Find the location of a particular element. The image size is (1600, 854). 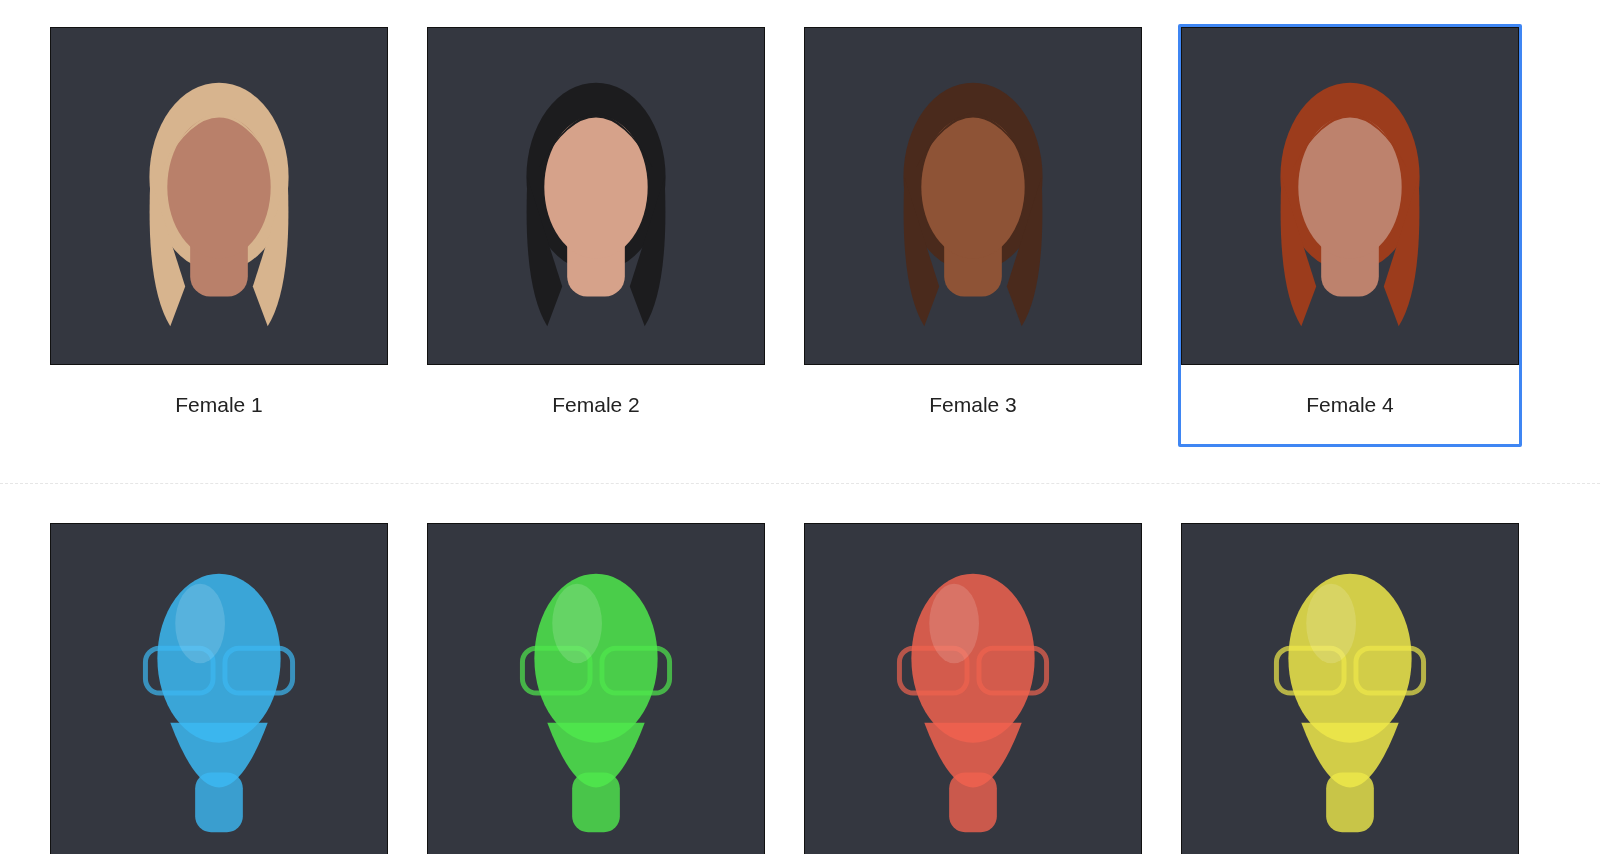

card-label: Female 3 is located at coordinates (973, 404).